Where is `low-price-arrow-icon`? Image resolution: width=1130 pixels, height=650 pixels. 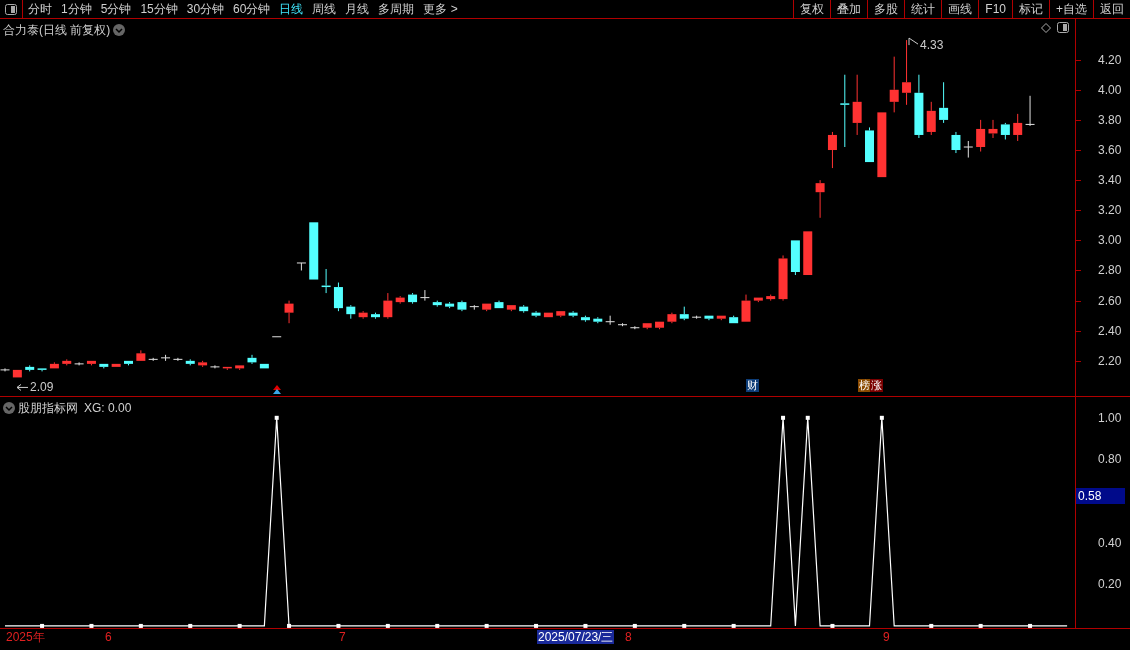 low-price-arrow-icon is located at coordinates (22, 387).